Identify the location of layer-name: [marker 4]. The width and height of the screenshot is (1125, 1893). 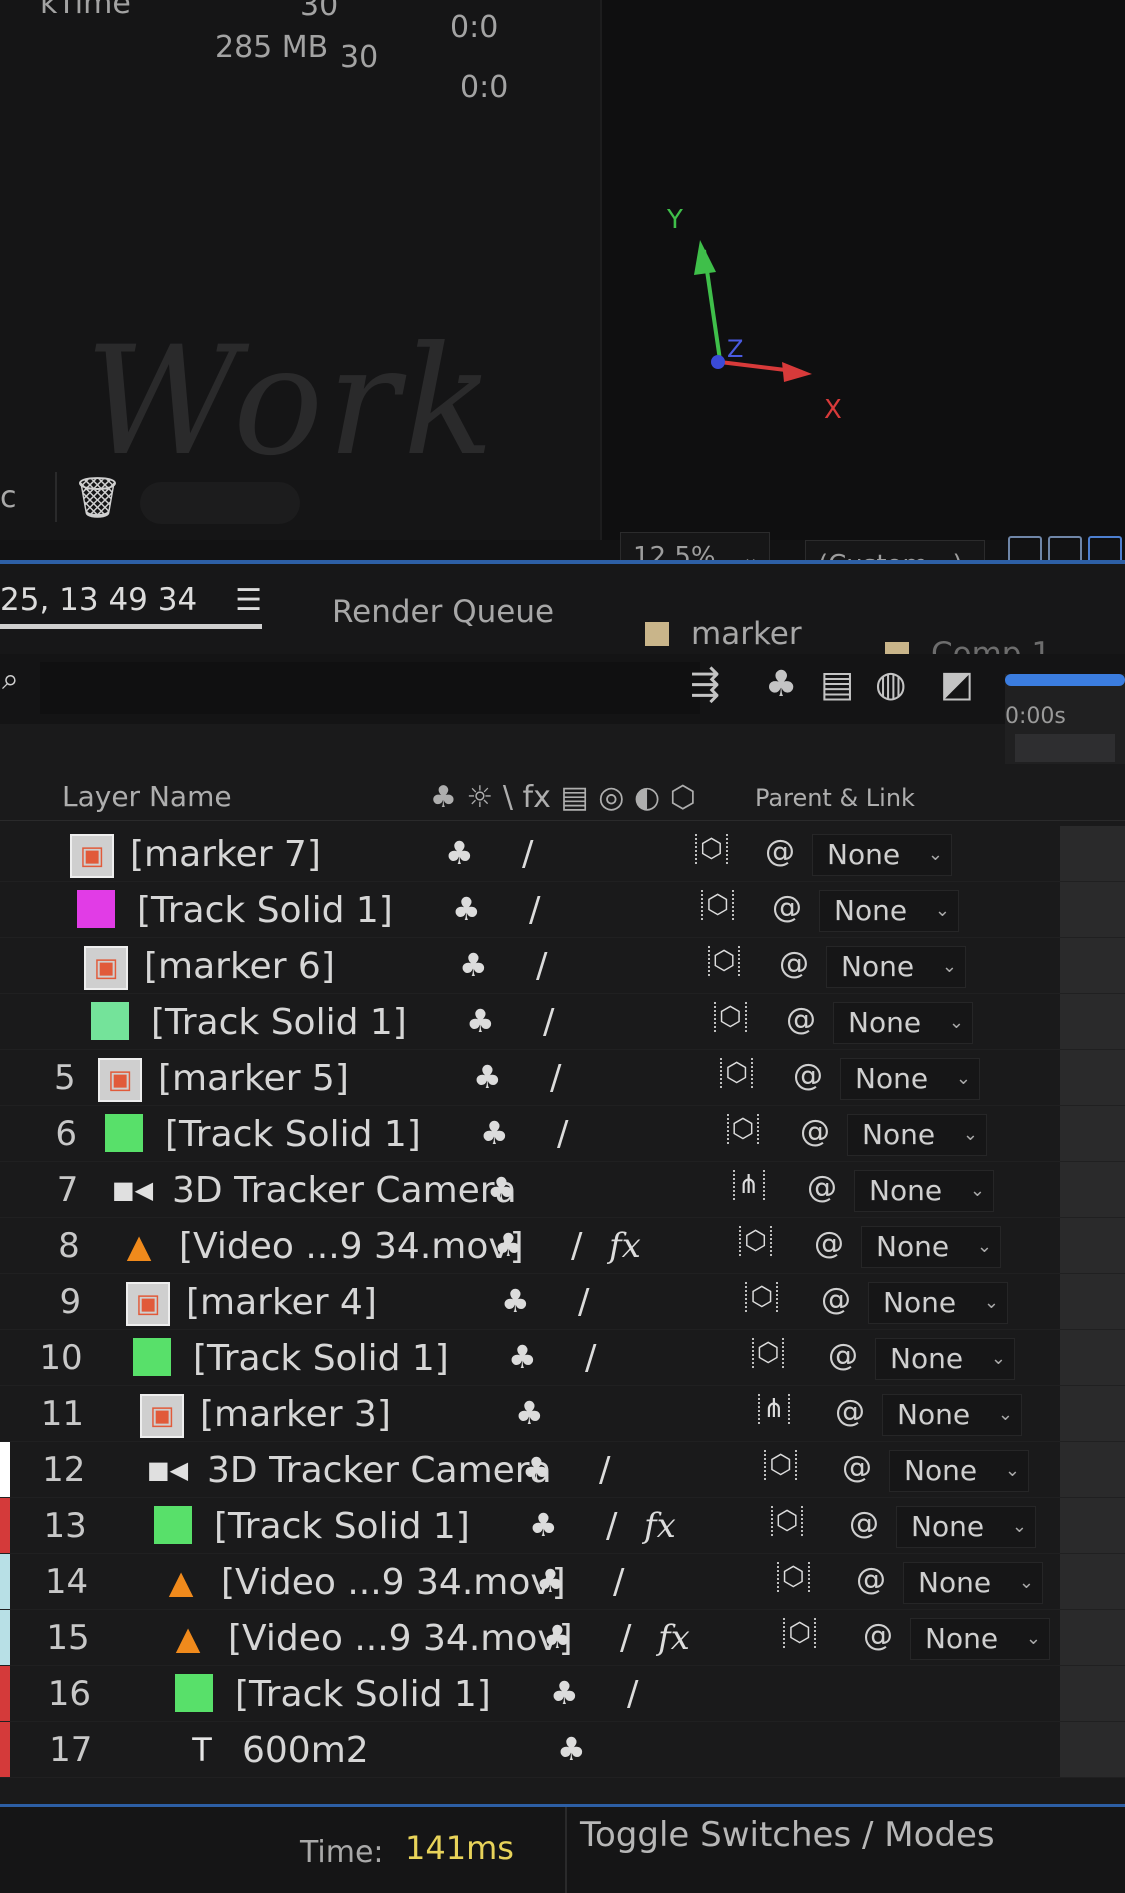
(281, 1302).